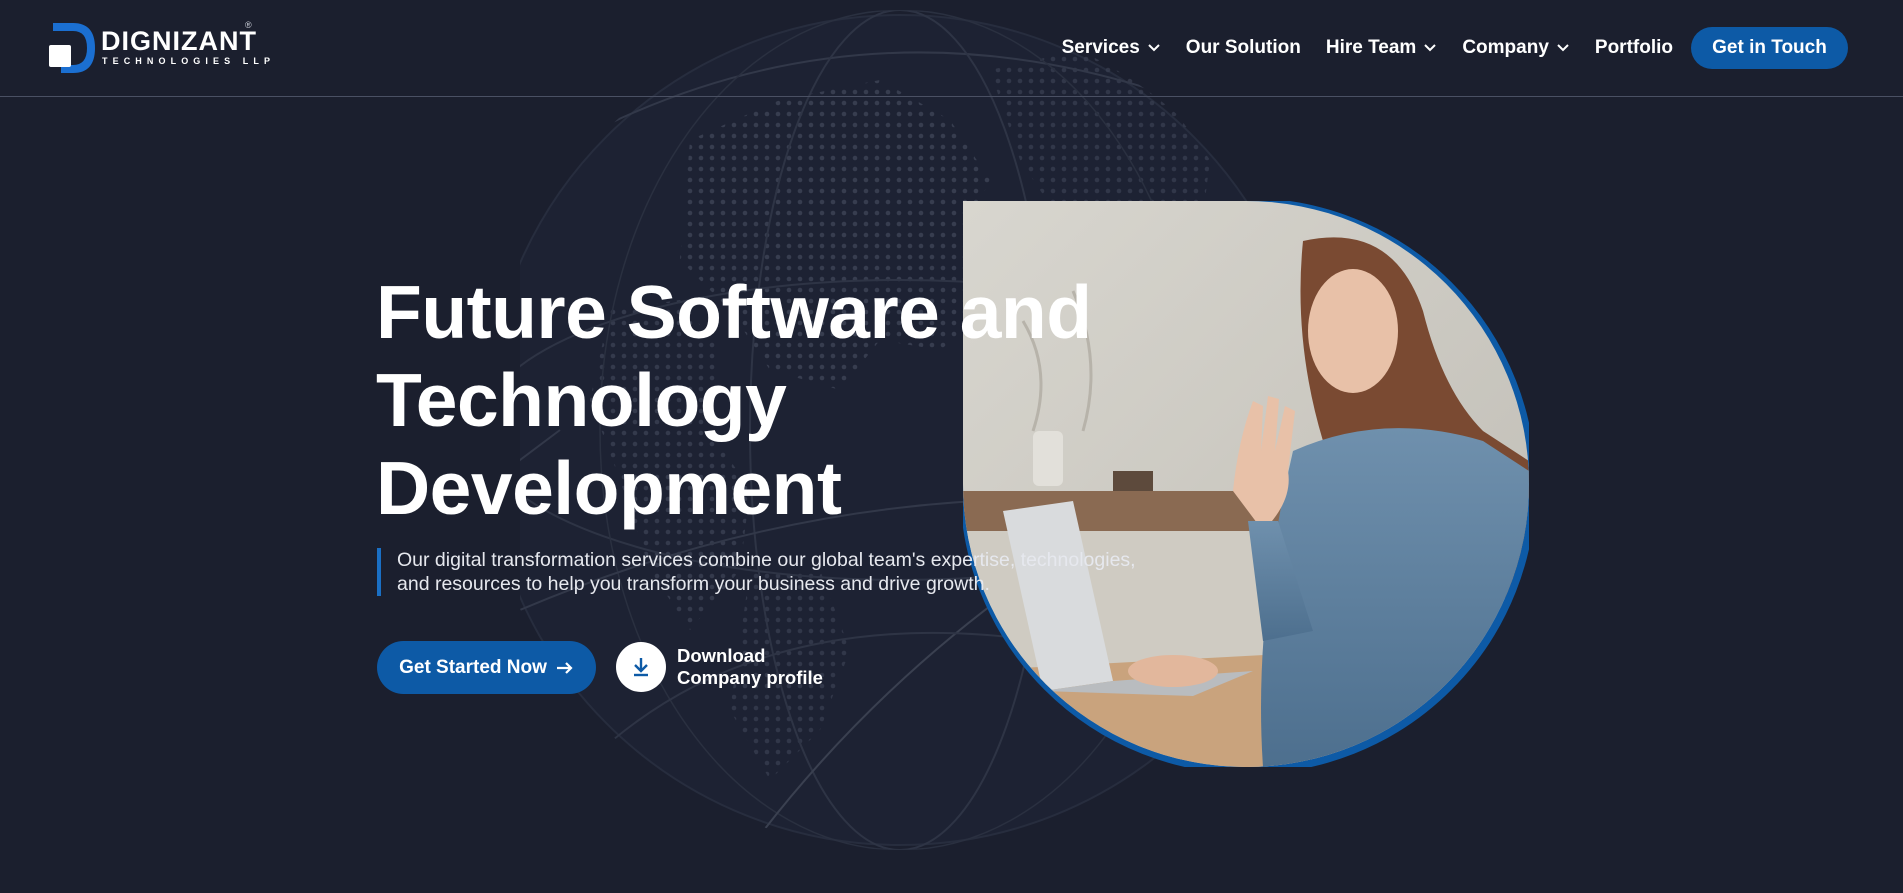 This screenshot has width=1903, height=893. What do you see at coordinates (750, 677) in the screenshot?
I see `download-label-line: Company profile` at bounding box center [750, 677].